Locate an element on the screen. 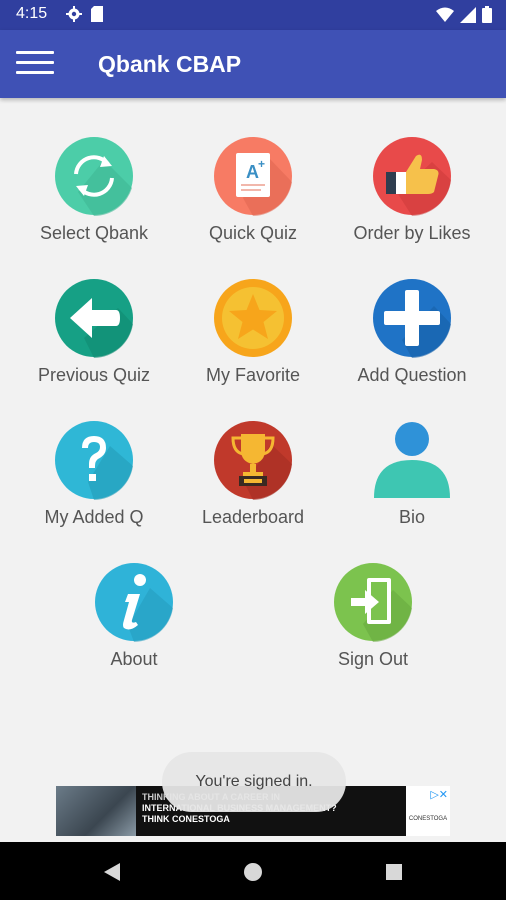 This screenshot has height=900, width=506. person-icon is located at coordinates (412, 460).